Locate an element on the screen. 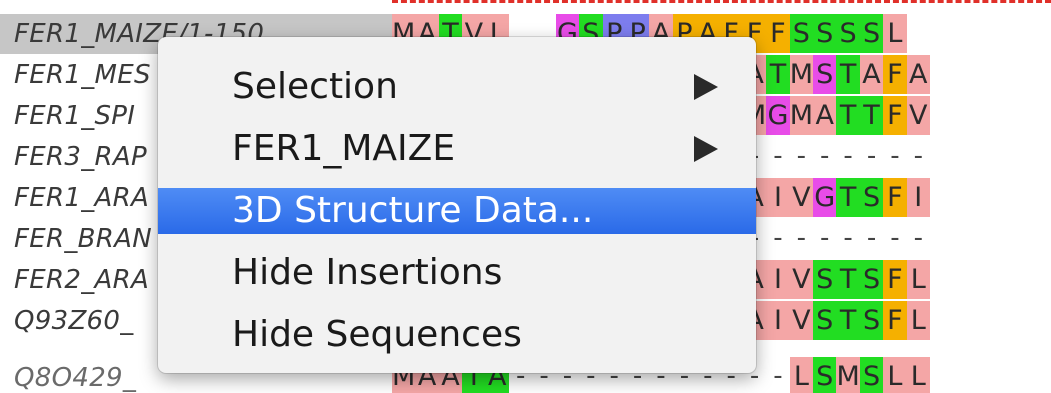 The image size is (1051, 393). menu-item-label: Selection is located at coordinates (315, 86).